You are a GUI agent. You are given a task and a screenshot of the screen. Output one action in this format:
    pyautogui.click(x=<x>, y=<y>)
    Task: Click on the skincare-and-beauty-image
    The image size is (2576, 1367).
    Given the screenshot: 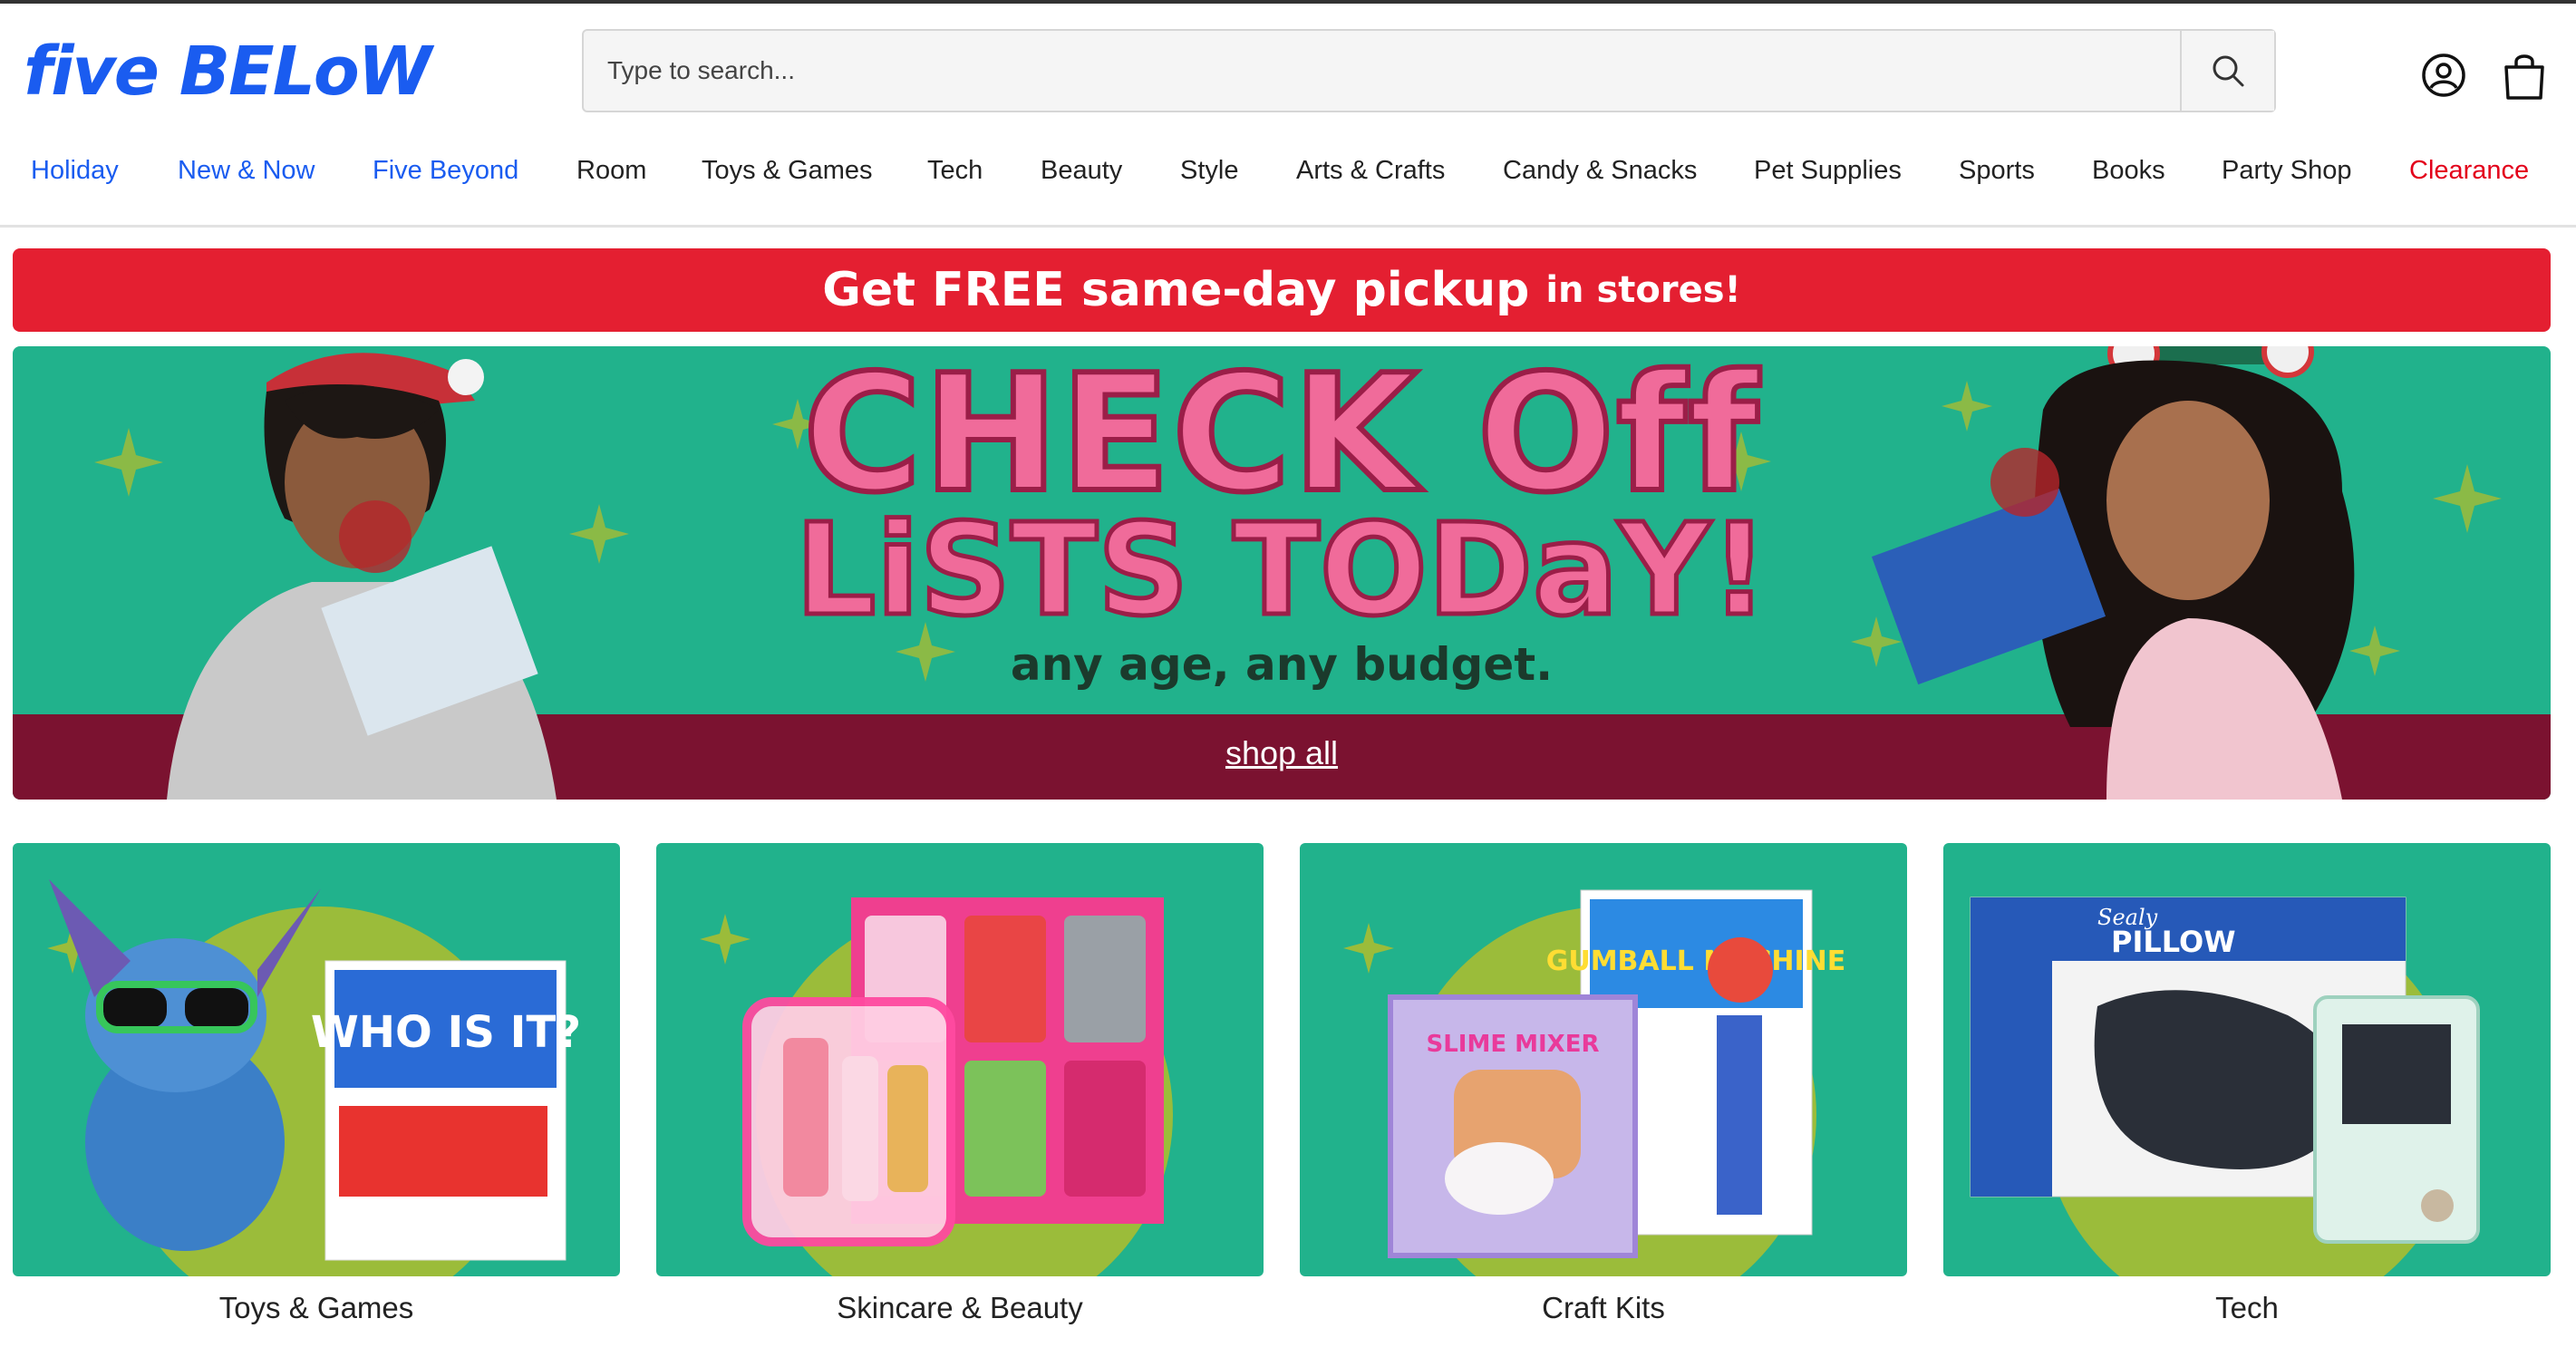 What is the action you would take?
    pyautogui.click(x=936, y=1086)
    